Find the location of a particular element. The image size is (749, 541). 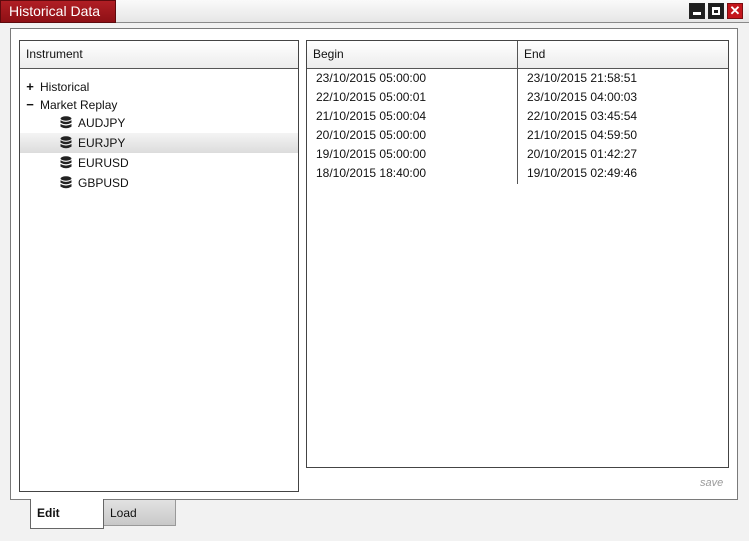

minimize-icon is located at coordinates (697, 11).